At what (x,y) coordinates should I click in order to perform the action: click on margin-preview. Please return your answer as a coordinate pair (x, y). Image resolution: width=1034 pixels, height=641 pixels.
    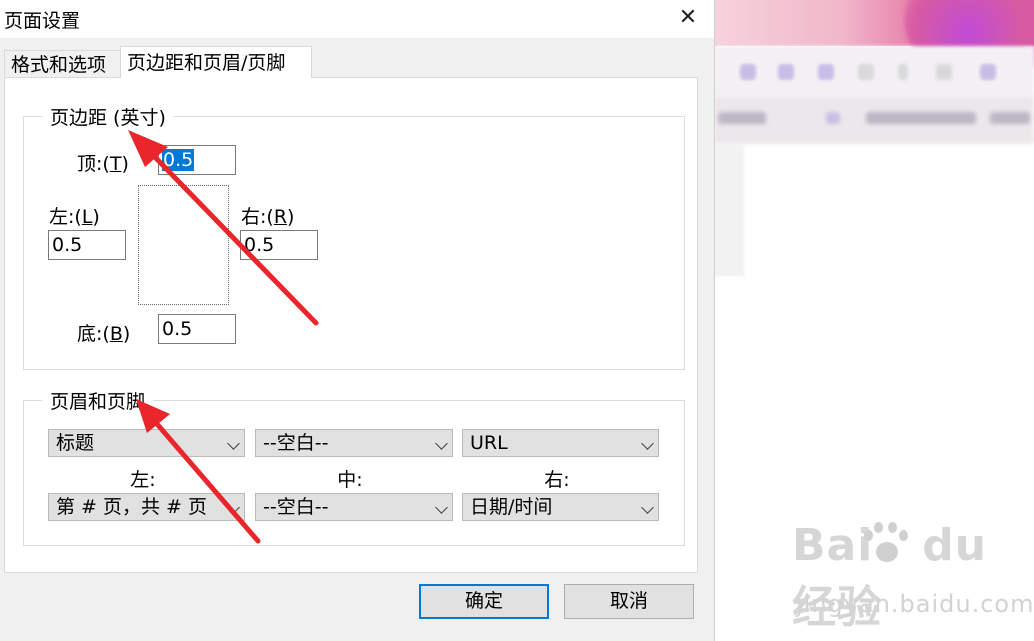
    Looking at the image, I should click on (183, 245).